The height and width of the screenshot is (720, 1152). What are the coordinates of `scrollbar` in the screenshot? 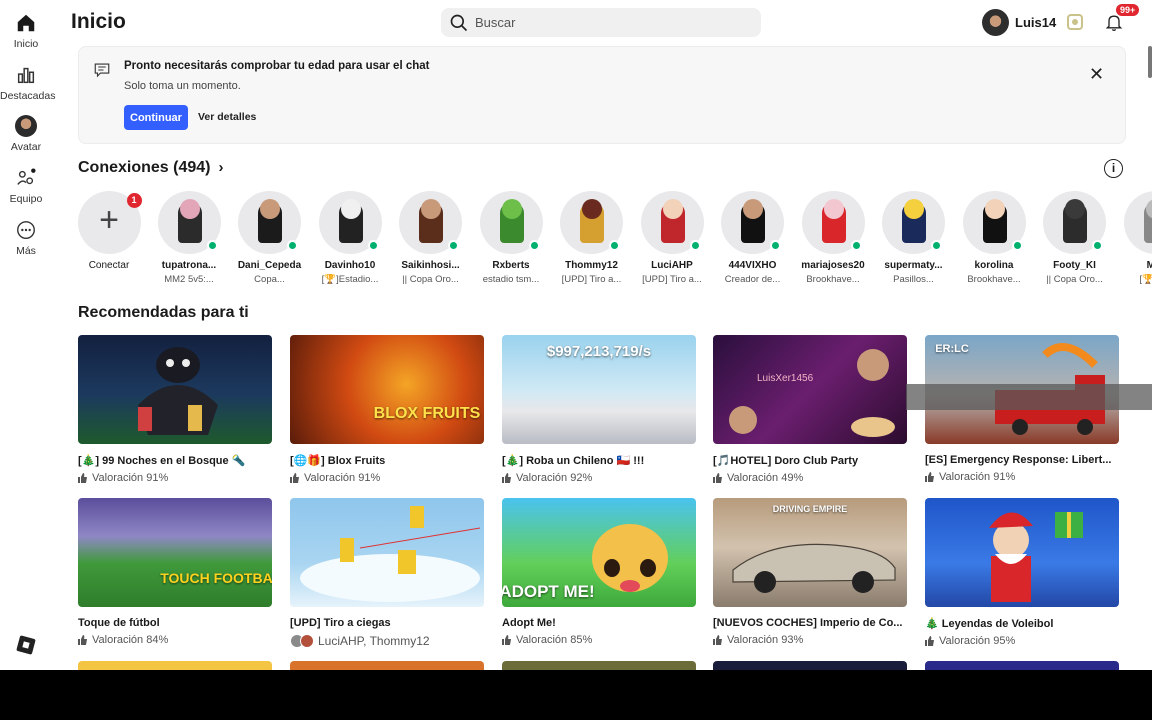 It's located at (1150, 62).